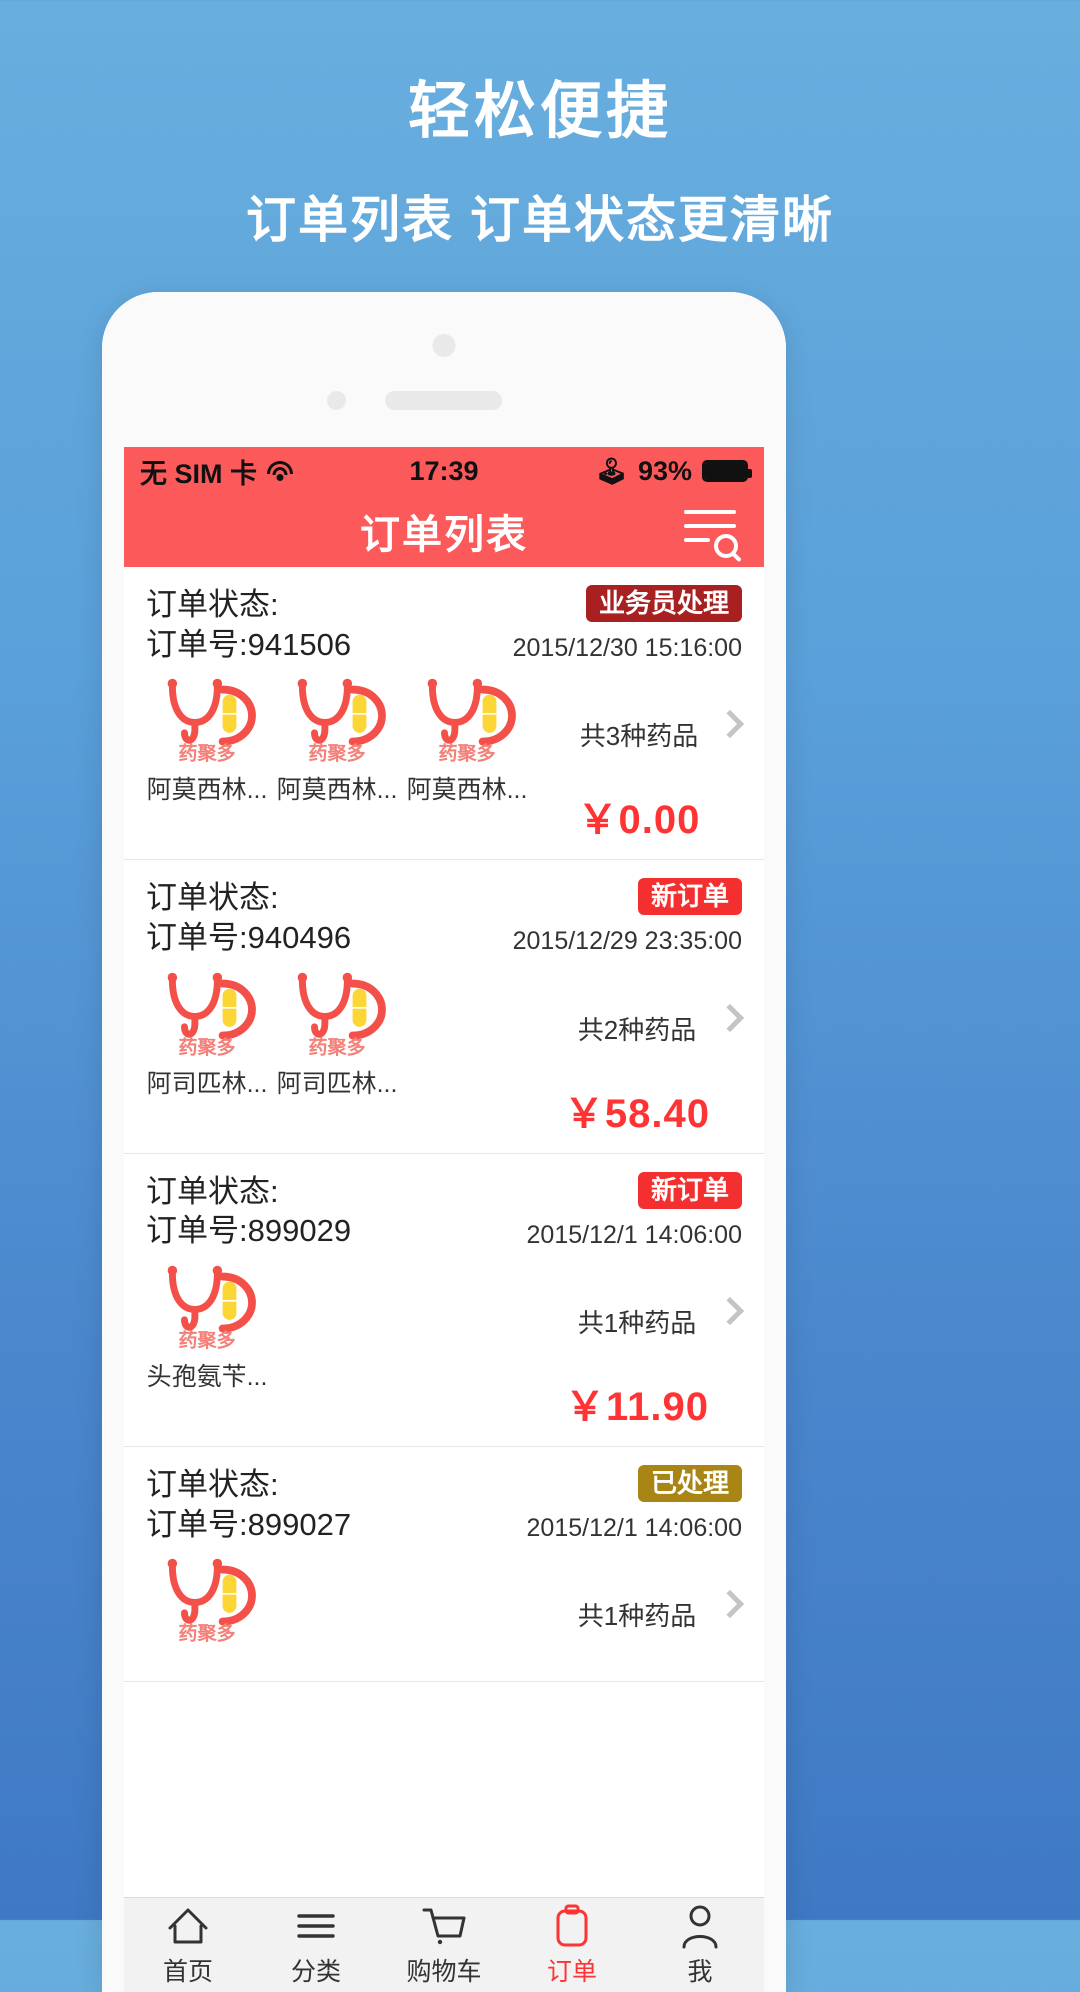 The image size is (1080, 1992). I want to click on order-header-left: 订单状态: 订单号:899027, so click(248, 1504).